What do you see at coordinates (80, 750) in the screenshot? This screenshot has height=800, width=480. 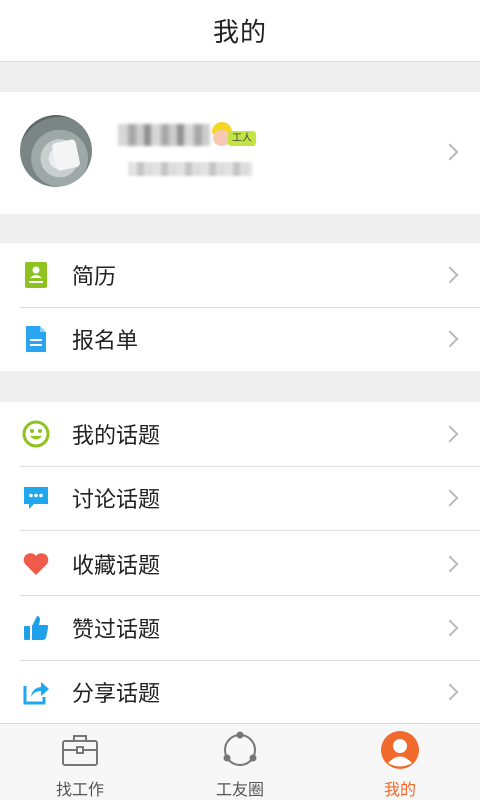 I see `briefcase-icon` at bounding box center [80, 750].